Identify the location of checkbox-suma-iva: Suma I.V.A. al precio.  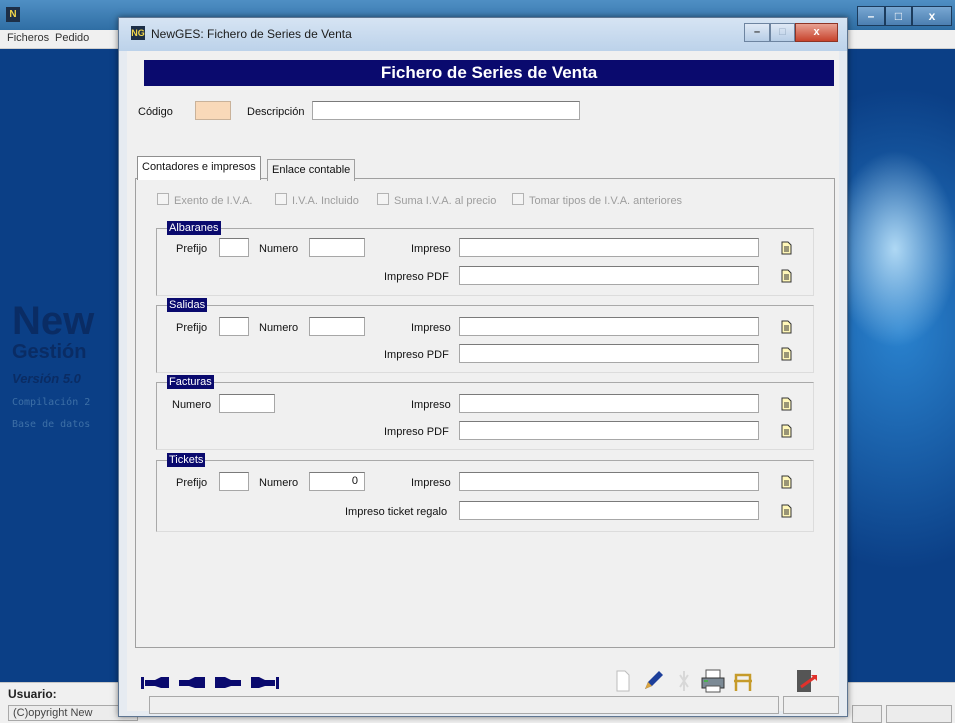
(436, 200).